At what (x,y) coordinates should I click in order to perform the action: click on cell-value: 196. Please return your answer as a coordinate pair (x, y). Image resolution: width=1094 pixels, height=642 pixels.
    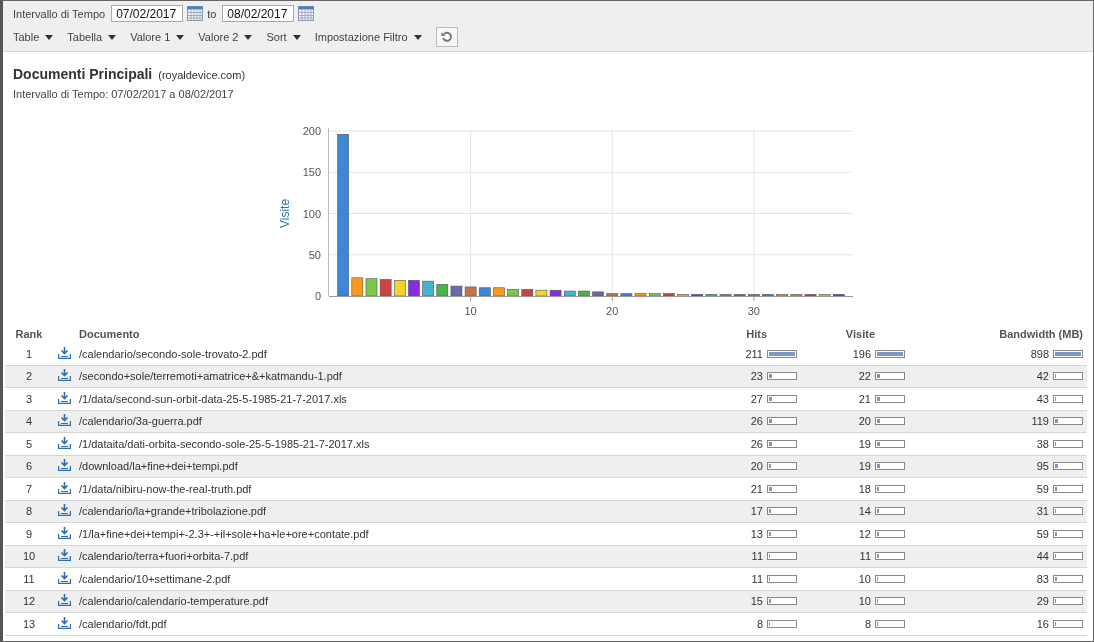
    Looking at the image, I should click on (861, 353).